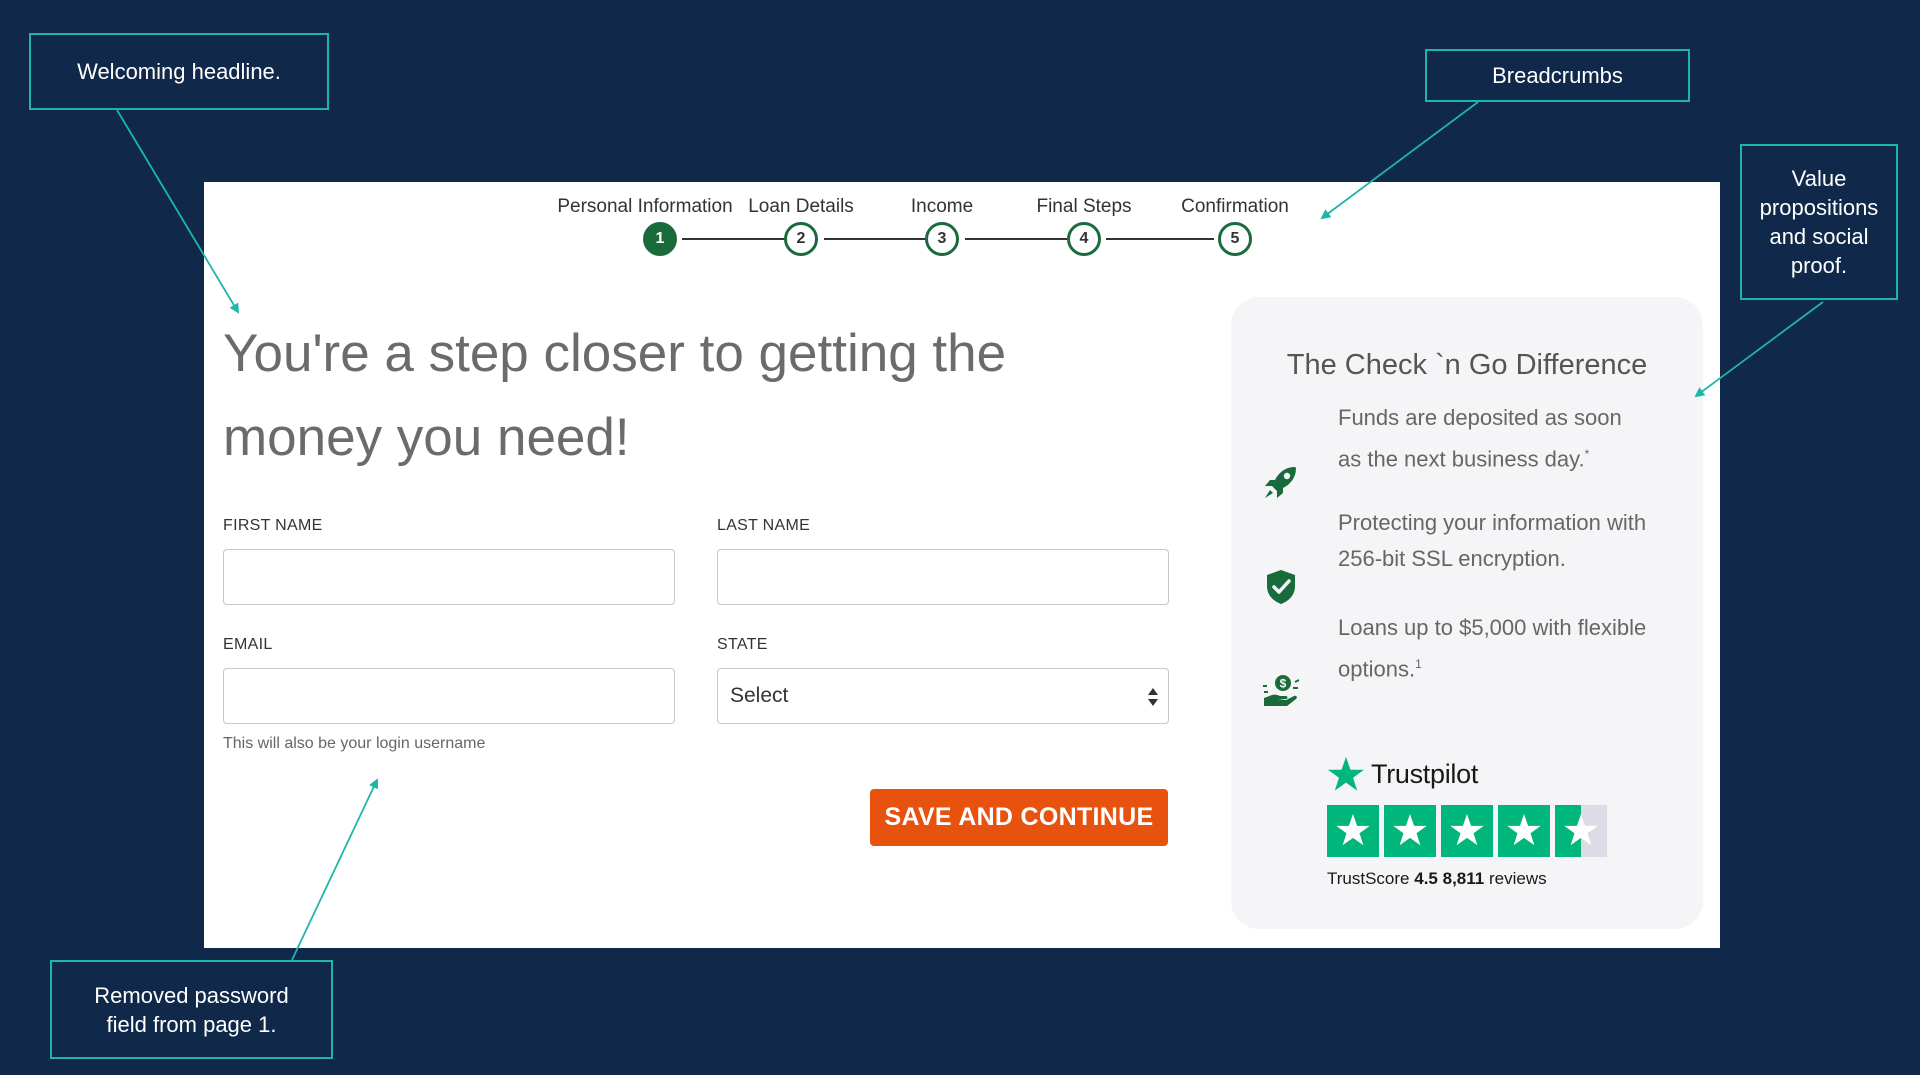 The image size is (1920, 1075). What do you see at coordinates (178, 211) in the screenshot?
I see `arrow-to-headline` at bounding box center [178, 211].